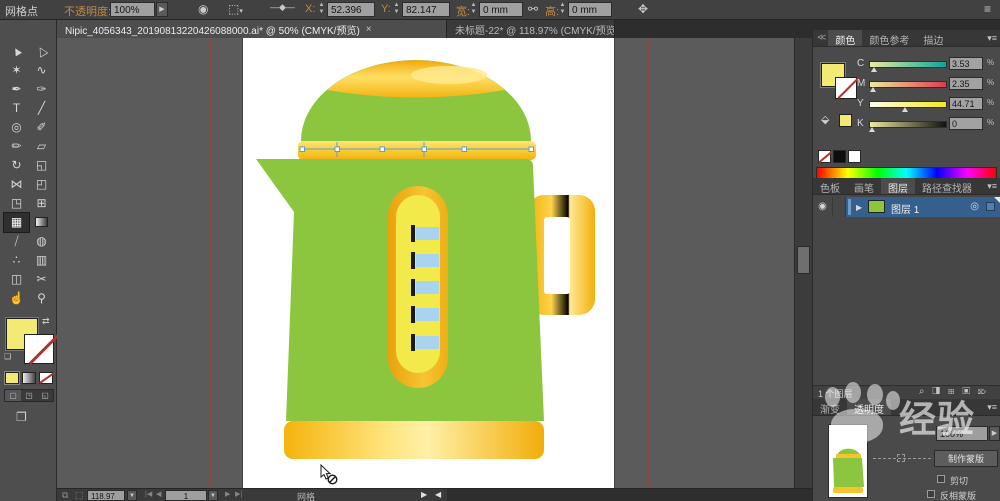  I want to click on tab-pathfinder: 路径查找器, so click(947, 186).